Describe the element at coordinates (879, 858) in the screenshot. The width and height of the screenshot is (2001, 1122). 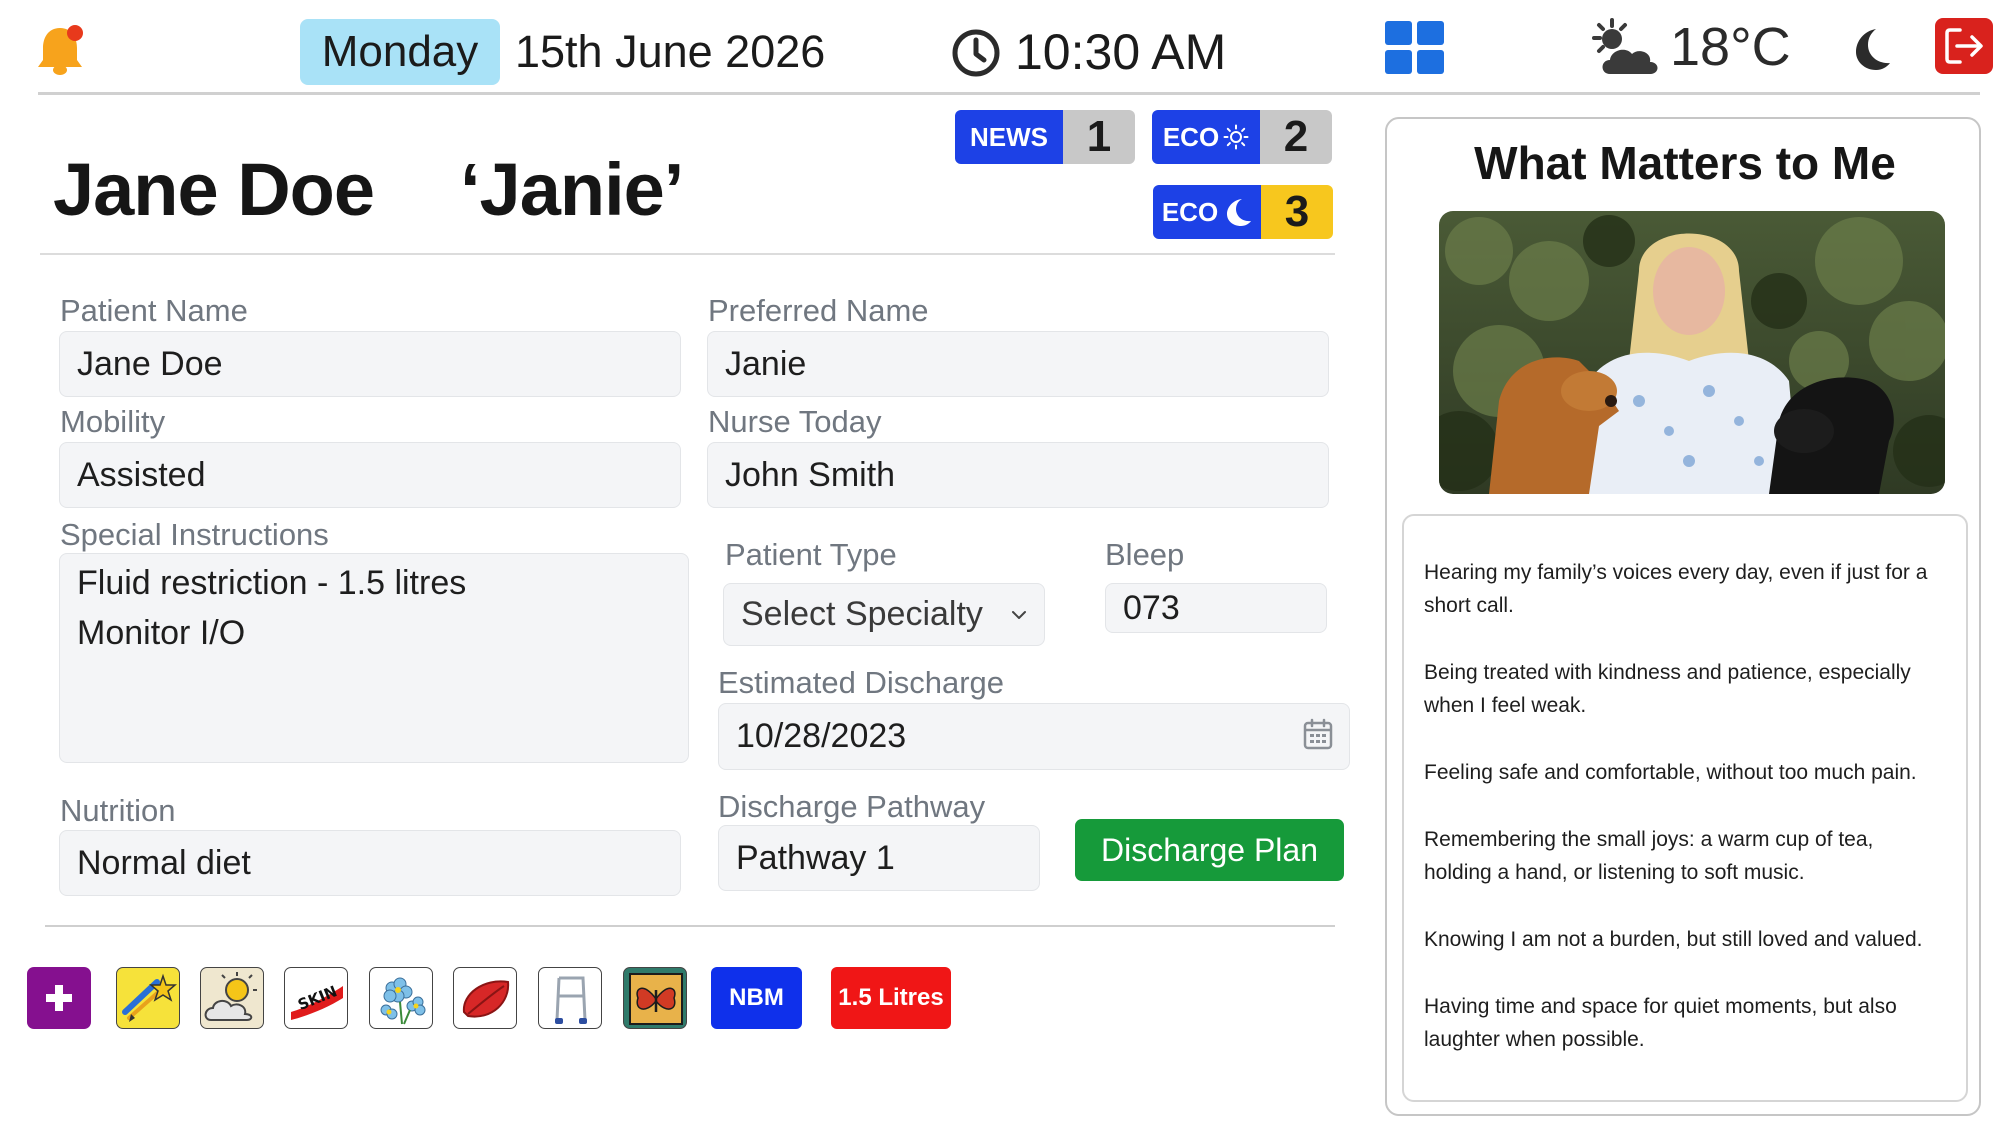
I see `discharge-pathway-field: Pathway 1` at that location.